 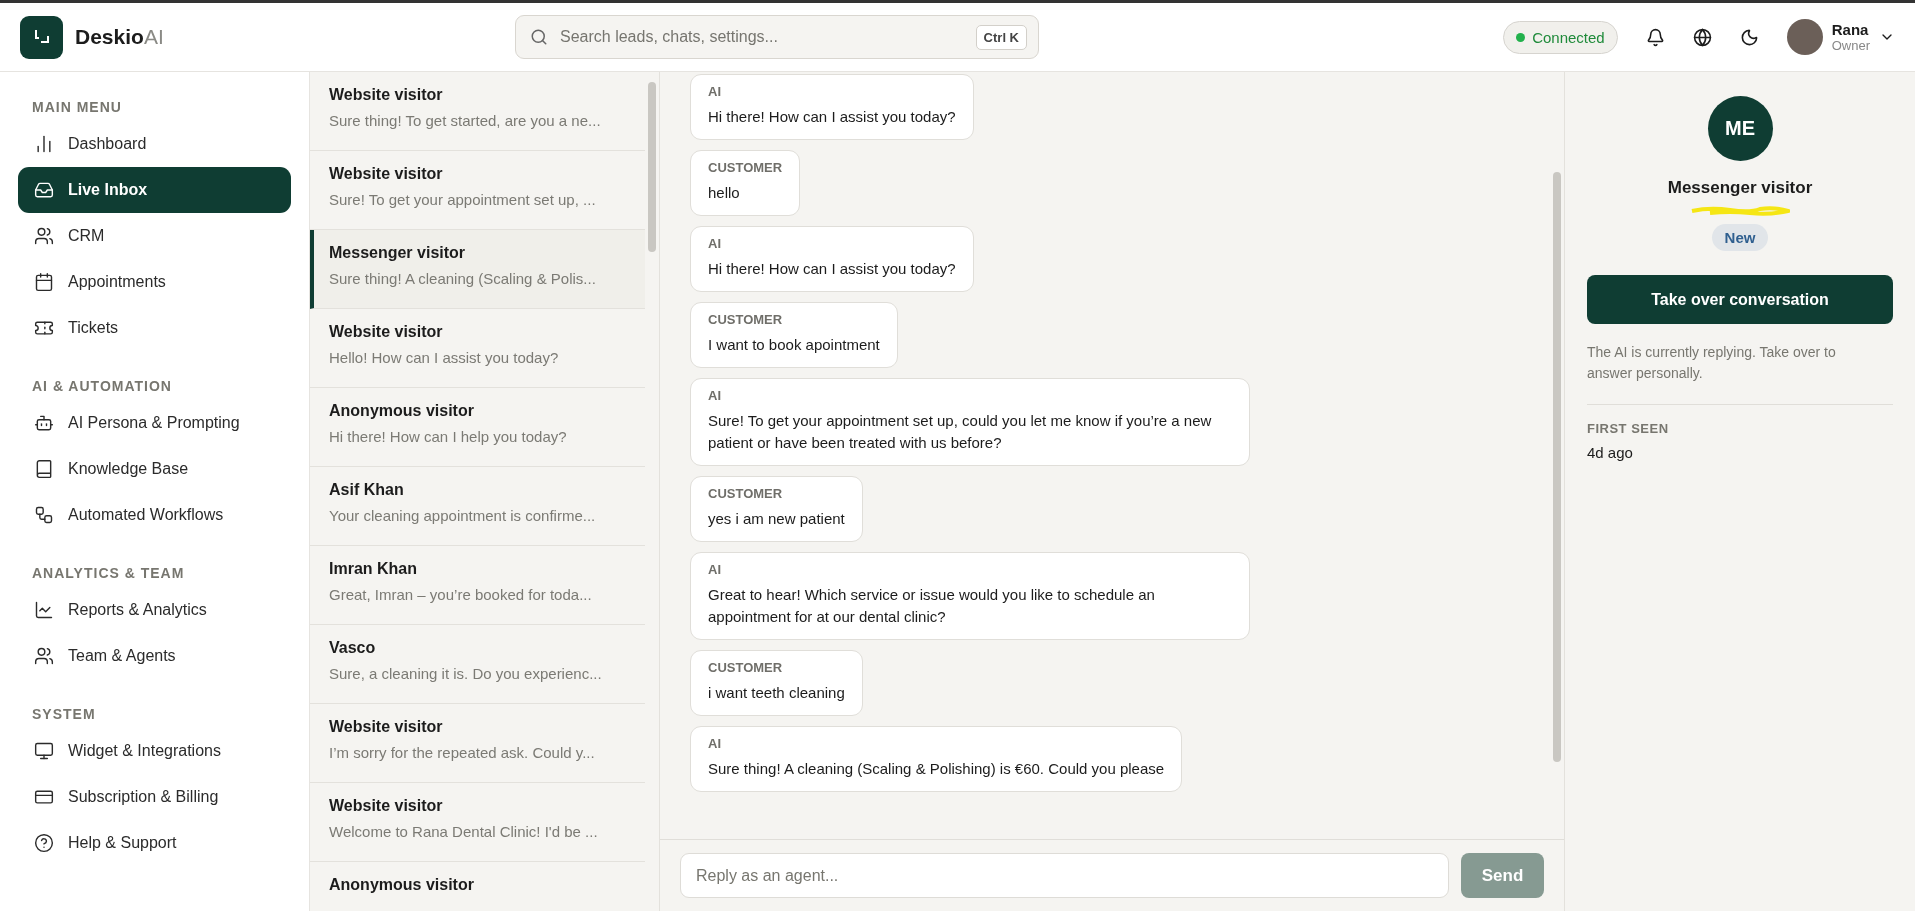 I want to click on sidebar-item: Subscription & Billing, so click(x=154, y=797).